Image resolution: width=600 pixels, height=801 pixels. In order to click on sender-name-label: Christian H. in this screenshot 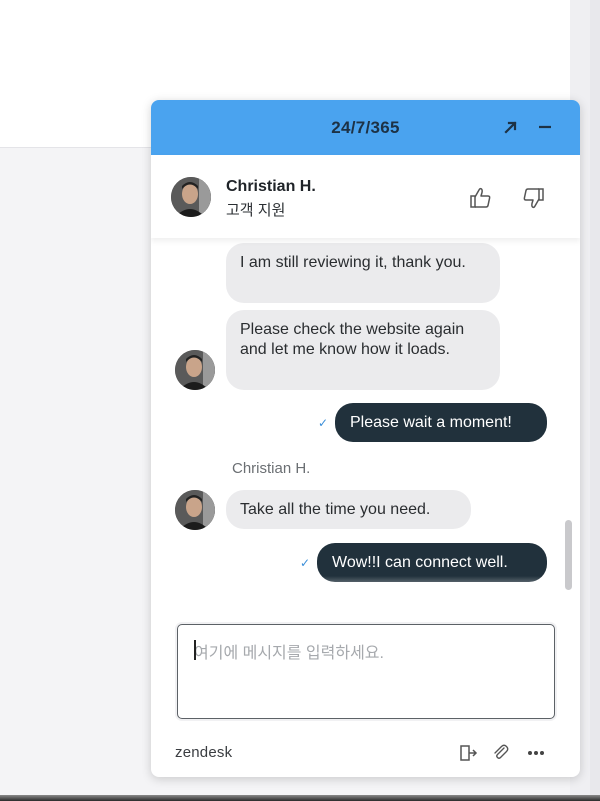, I will do `click(271, 468)`.